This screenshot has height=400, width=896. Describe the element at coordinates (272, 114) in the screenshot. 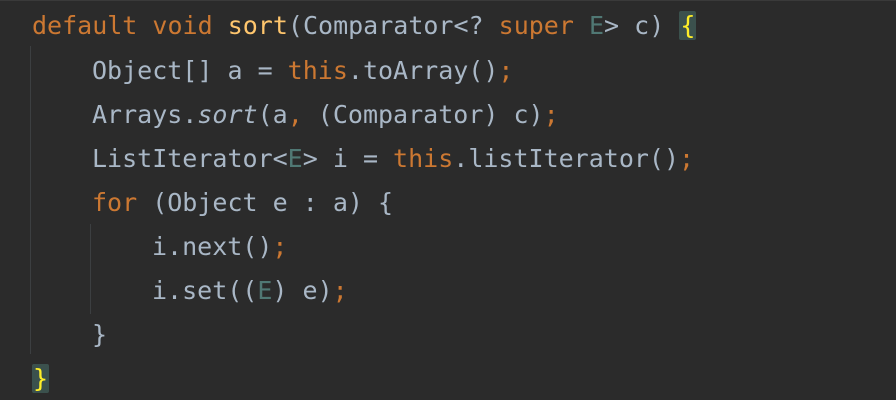

I see `statement-text: (a` at that location.